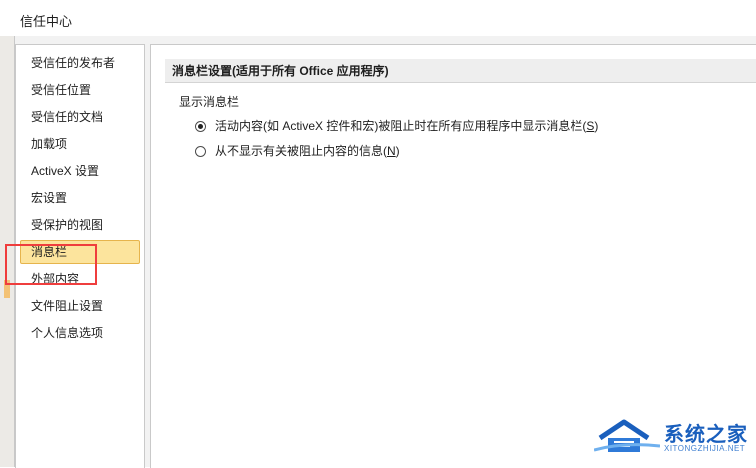 This screenshot has width=756, height=468. Describe the element at coordinates (378, 18) in the screenshot. I see `title-bar: 信任中心` at that location.